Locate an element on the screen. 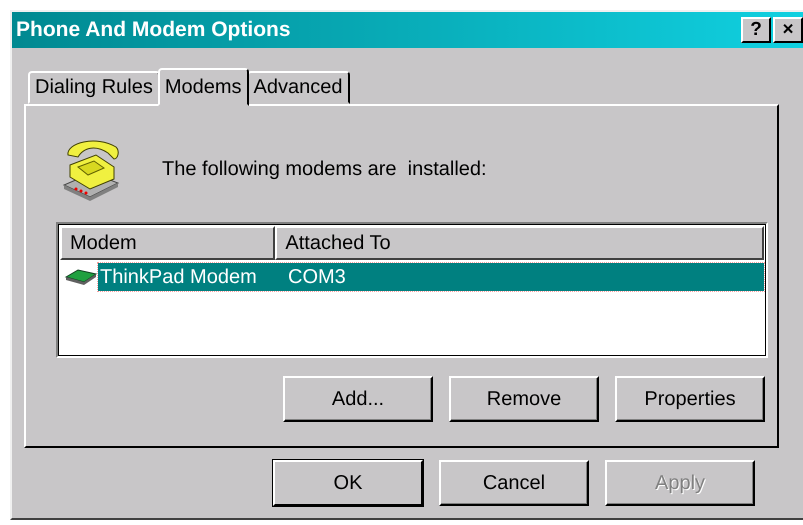 Image resolution: width=803 pixels, height=525 pixels. tab: Modems is located at coordinates (203, 87).